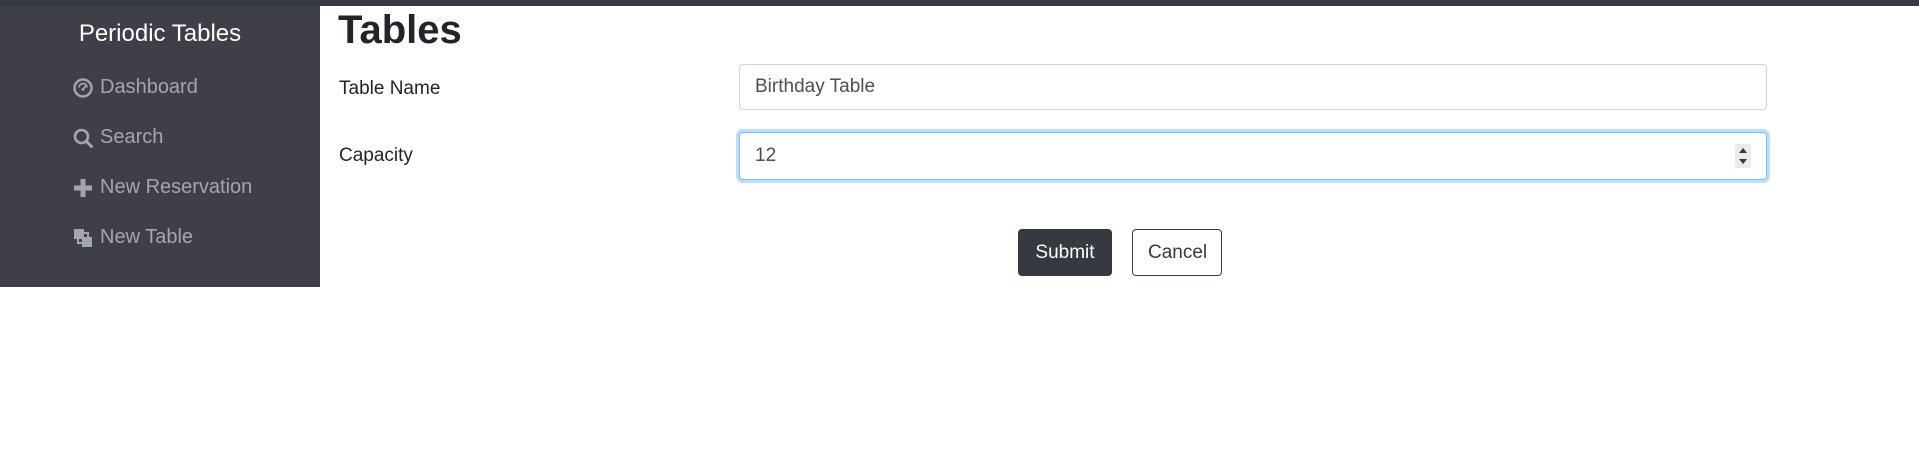 The image size is (1919, 469). I want to click on submit-button: Submit, so click(1065, 252).